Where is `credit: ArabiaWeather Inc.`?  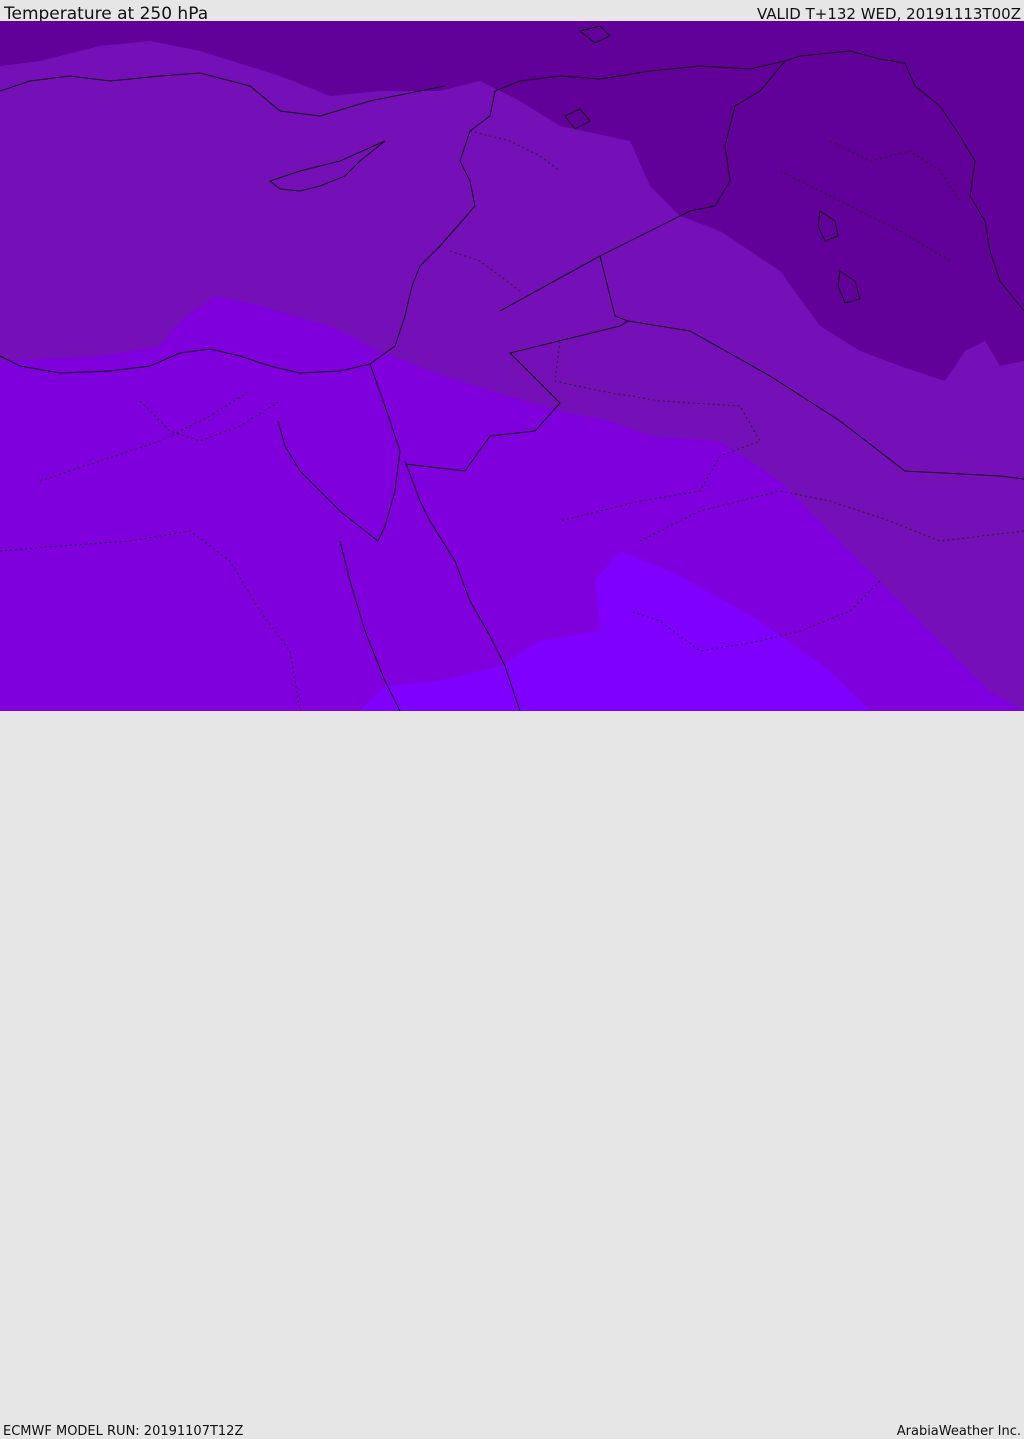 credit: ArabiaWeather Inc. is located at coordinates (958, 1431).